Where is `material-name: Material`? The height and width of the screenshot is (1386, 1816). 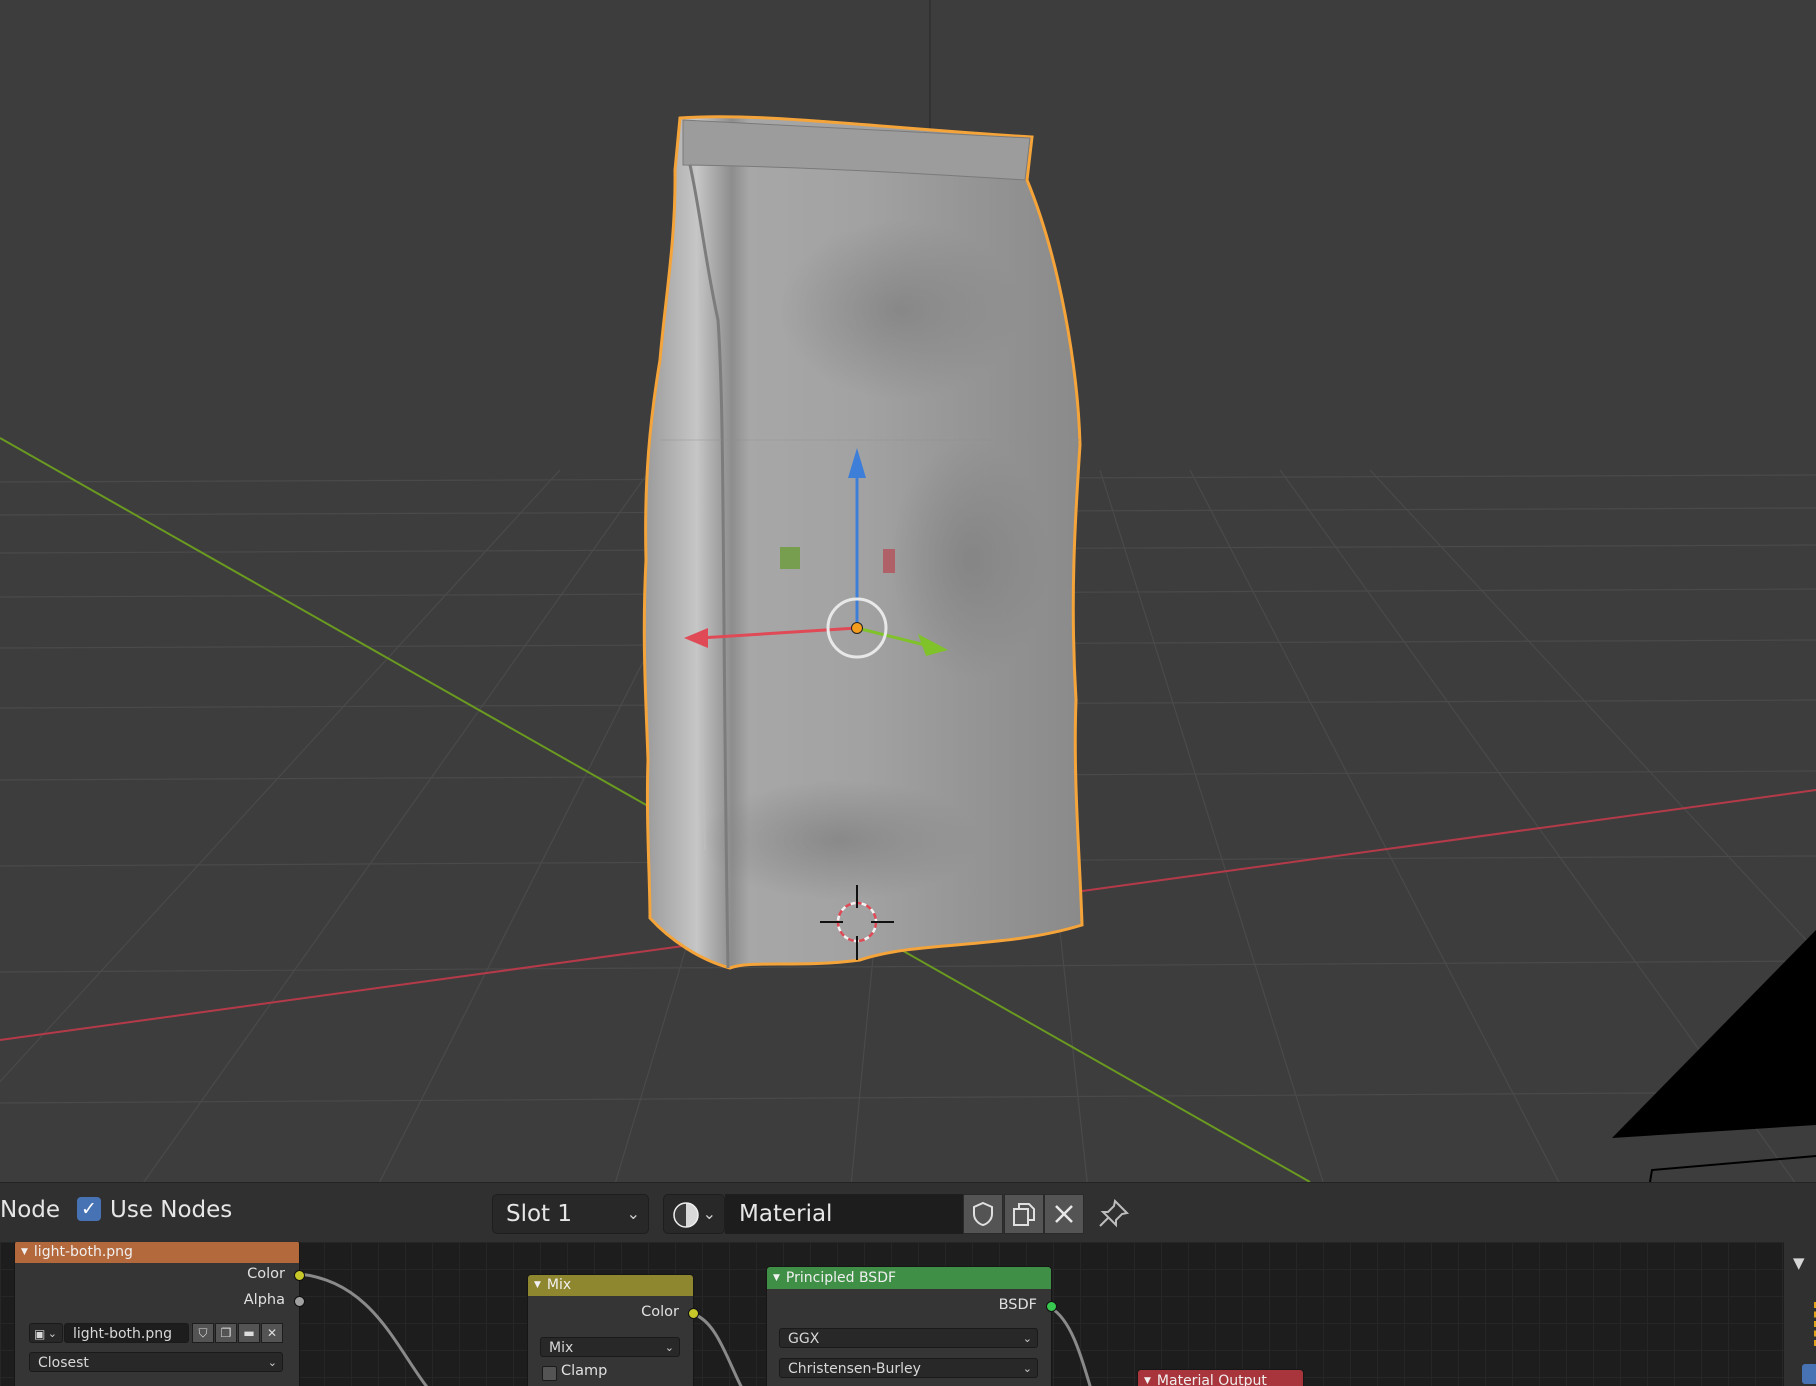
material-name: Material is located at coordinates (786, 1214).